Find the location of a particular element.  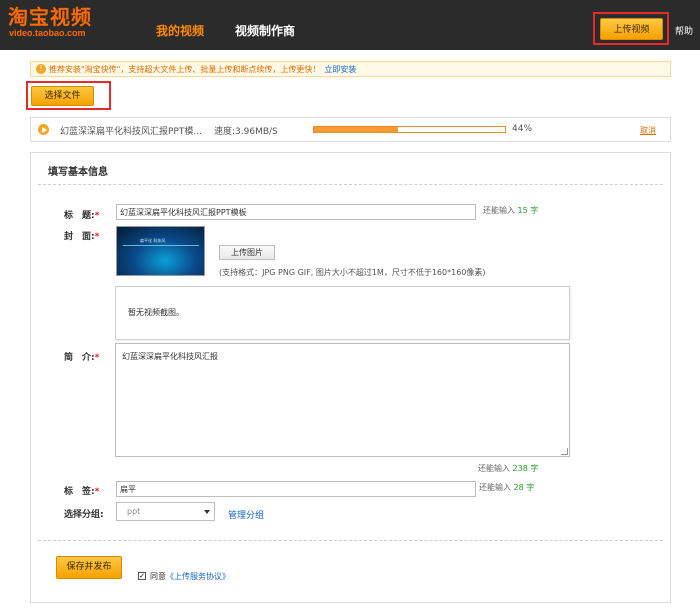

logo-domain: video.taobao.com is located at coordinates (47, 33).